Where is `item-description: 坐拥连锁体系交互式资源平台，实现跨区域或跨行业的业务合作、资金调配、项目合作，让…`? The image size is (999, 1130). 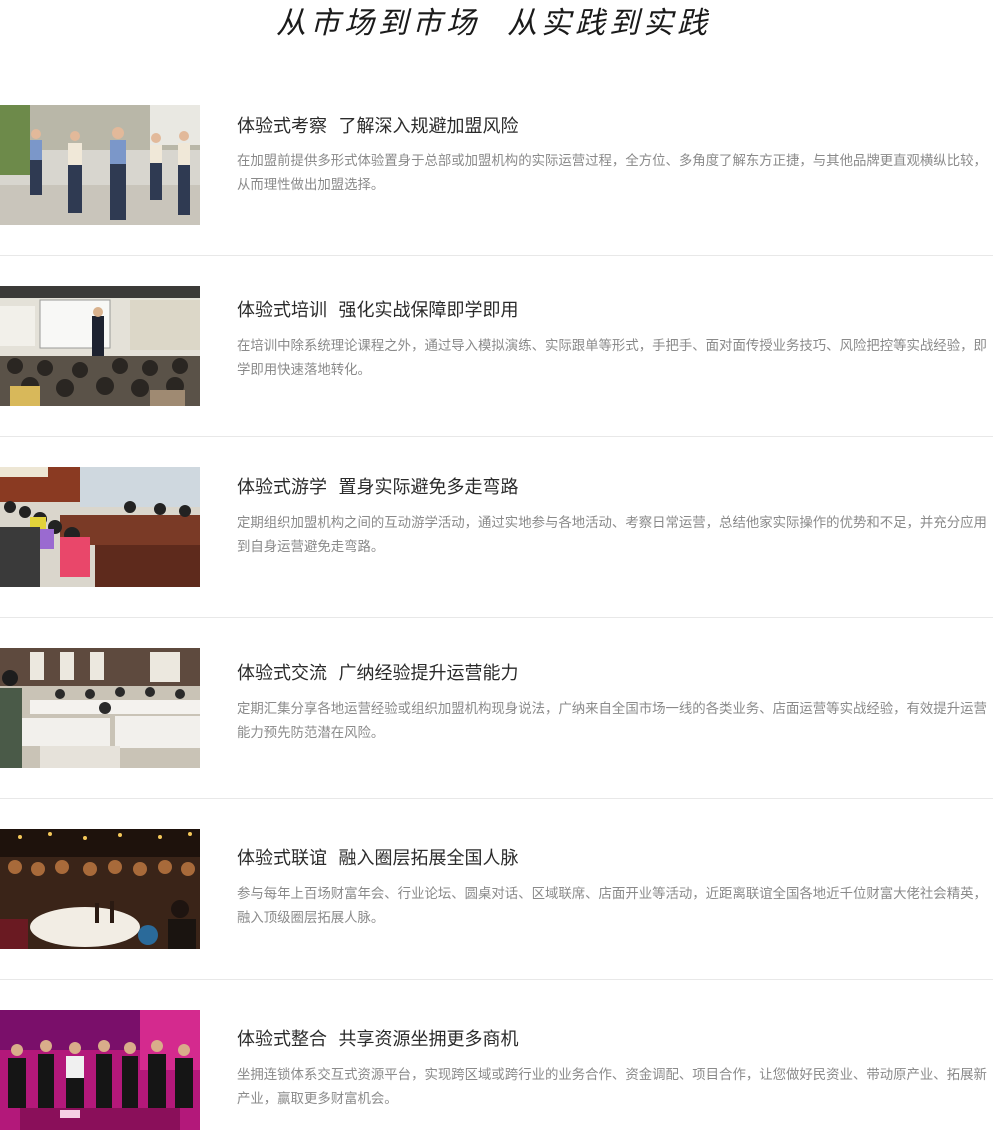
item-description: 坐拥连锁体系交互式资源平台，实现跨区域或跨行业的业务合作、资金调配、项目合作，让… is located at coordinates (612, 1087).